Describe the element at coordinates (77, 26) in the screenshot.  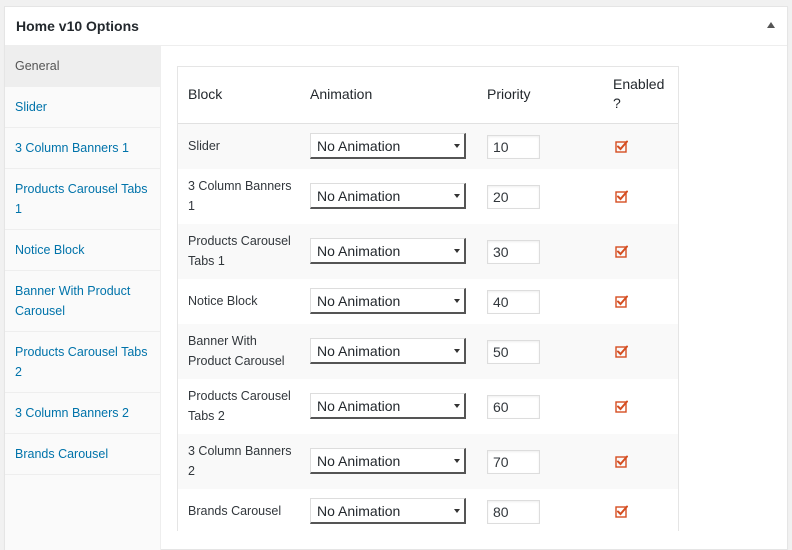
I see `panel-title: Home v10 Options` at that location.